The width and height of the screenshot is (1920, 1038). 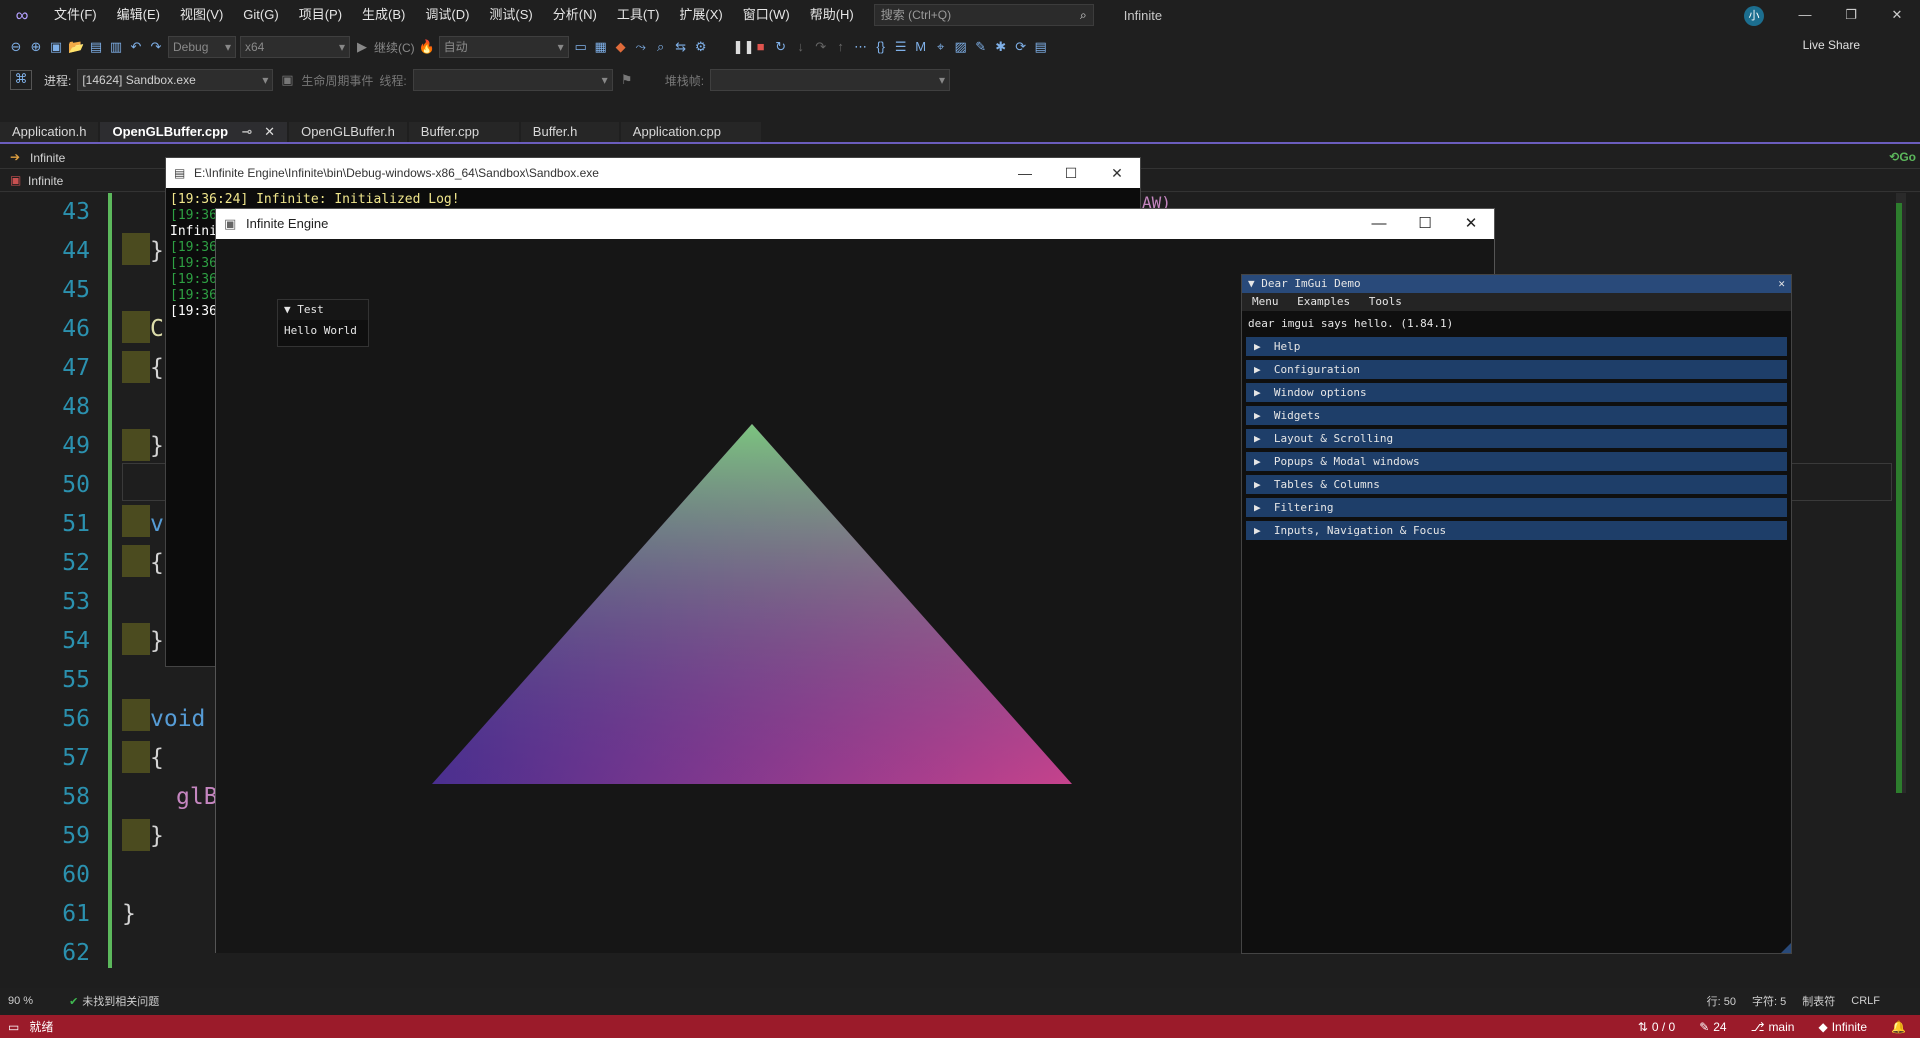 I want to click on window-icon: ▦, so click(x=601, y=47).